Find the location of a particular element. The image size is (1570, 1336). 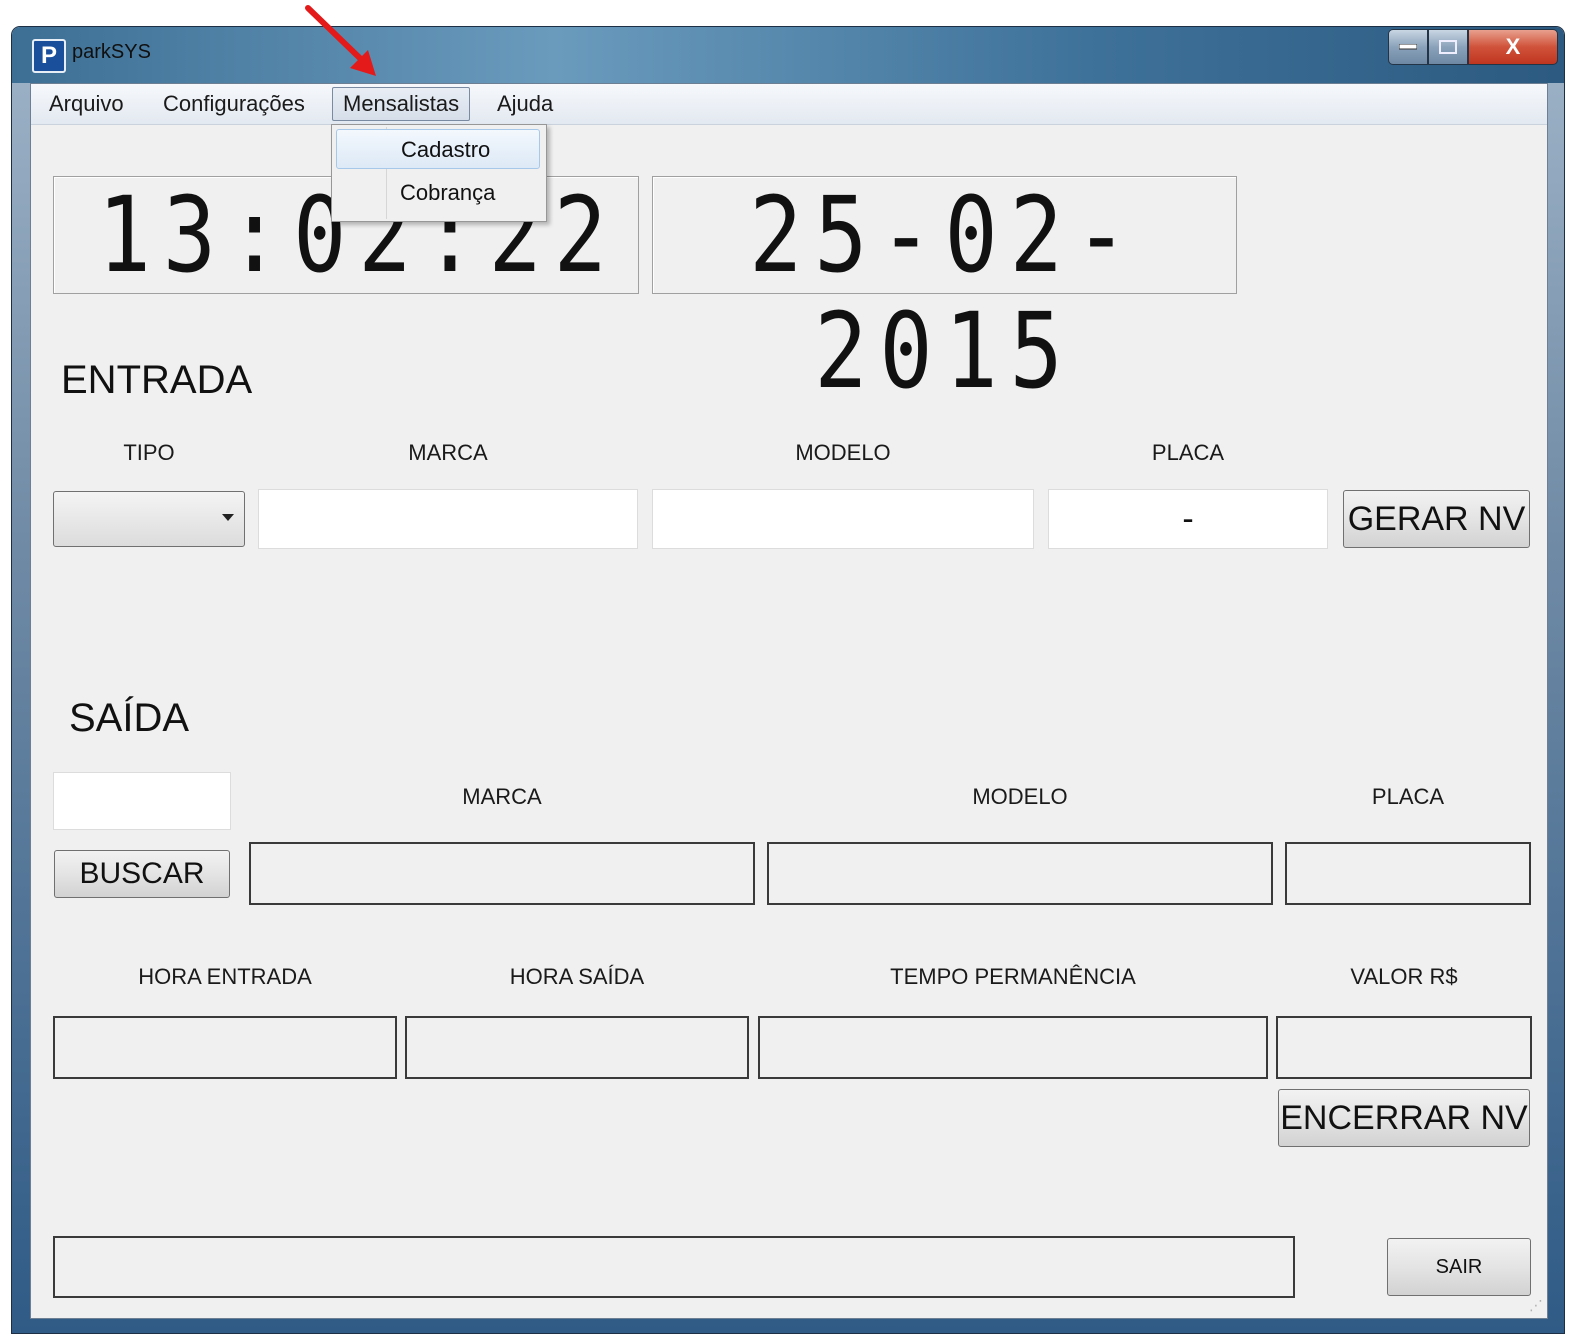

menu-configuracoes: Configurações is located at coordinates (234, 104).